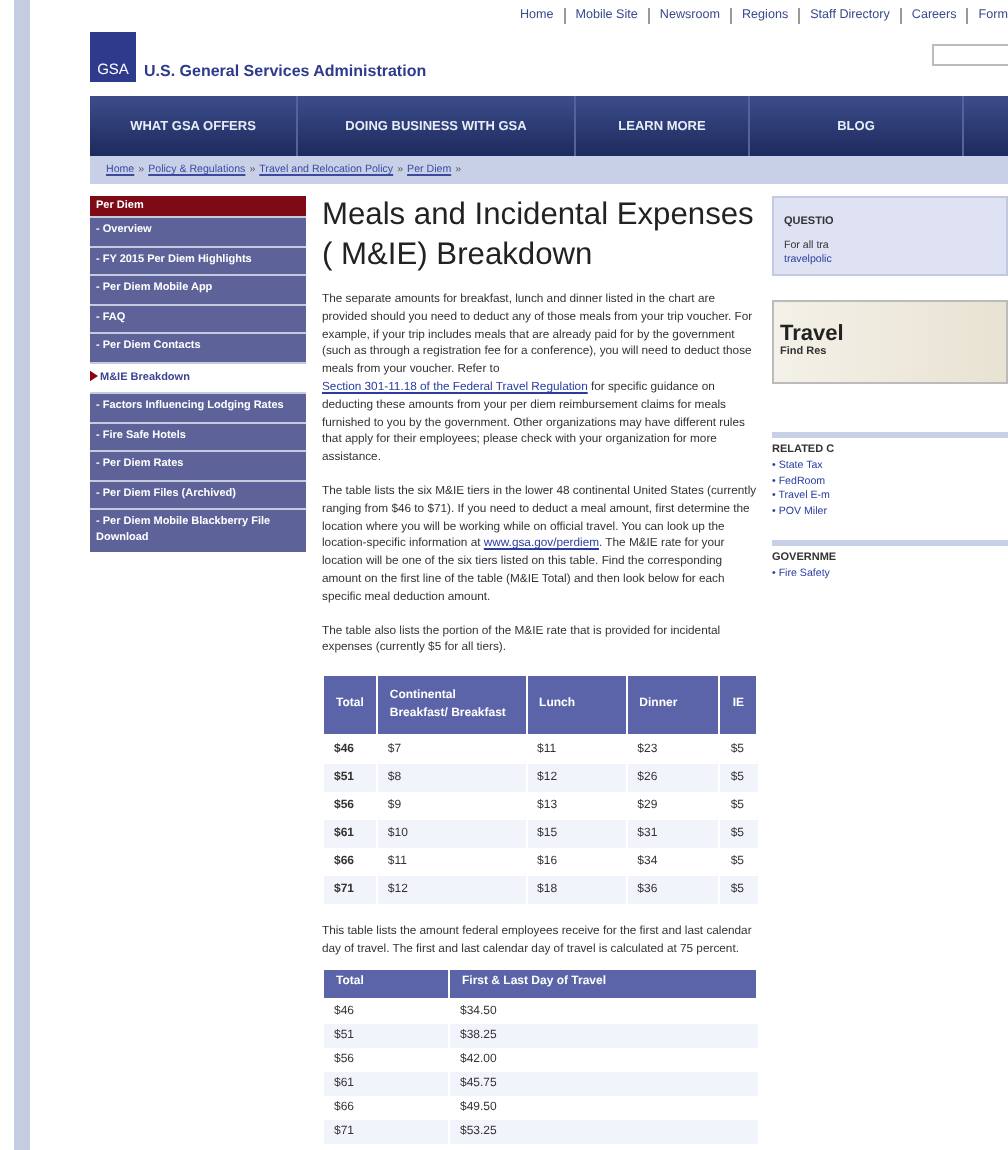 The image size is (1008, 1150). What do you see at coordinates (285, 71) in the screenshot?
I see `agency-name: U.S. General Services Administration` at bounding box center [285, 71].